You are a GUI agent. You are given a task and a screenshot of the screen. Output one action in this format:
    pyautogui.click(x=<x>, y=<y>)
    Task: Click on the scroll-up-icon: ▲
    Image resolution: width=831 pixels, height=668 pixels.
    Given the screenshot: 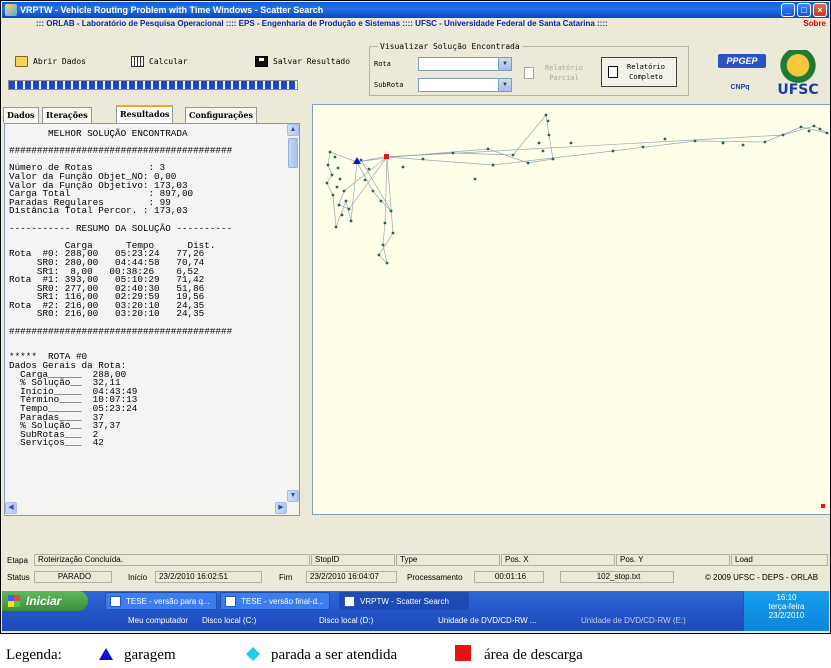 What is the action you would take?
    pyautogui.click(x=293, y=130)
    